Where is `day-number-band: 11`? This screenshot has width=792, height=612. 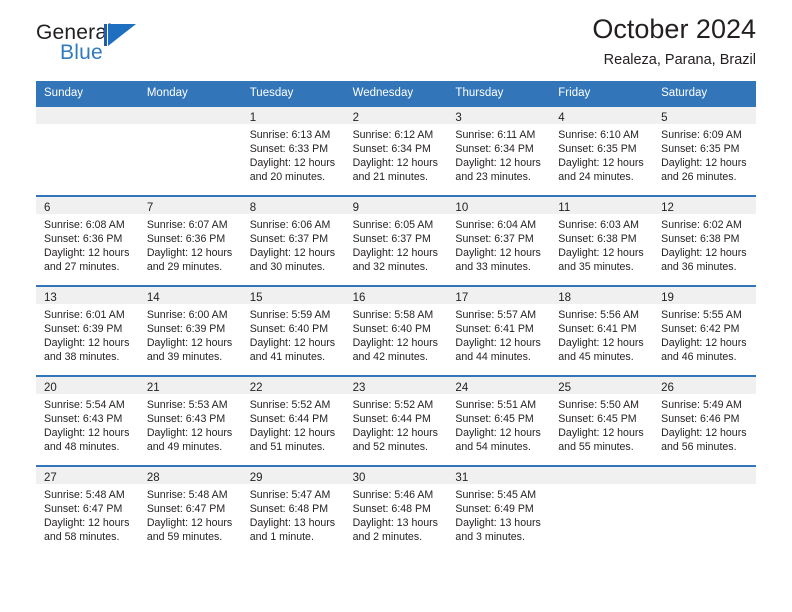
day-number-band: 11 is located at coordinates (602, 205).